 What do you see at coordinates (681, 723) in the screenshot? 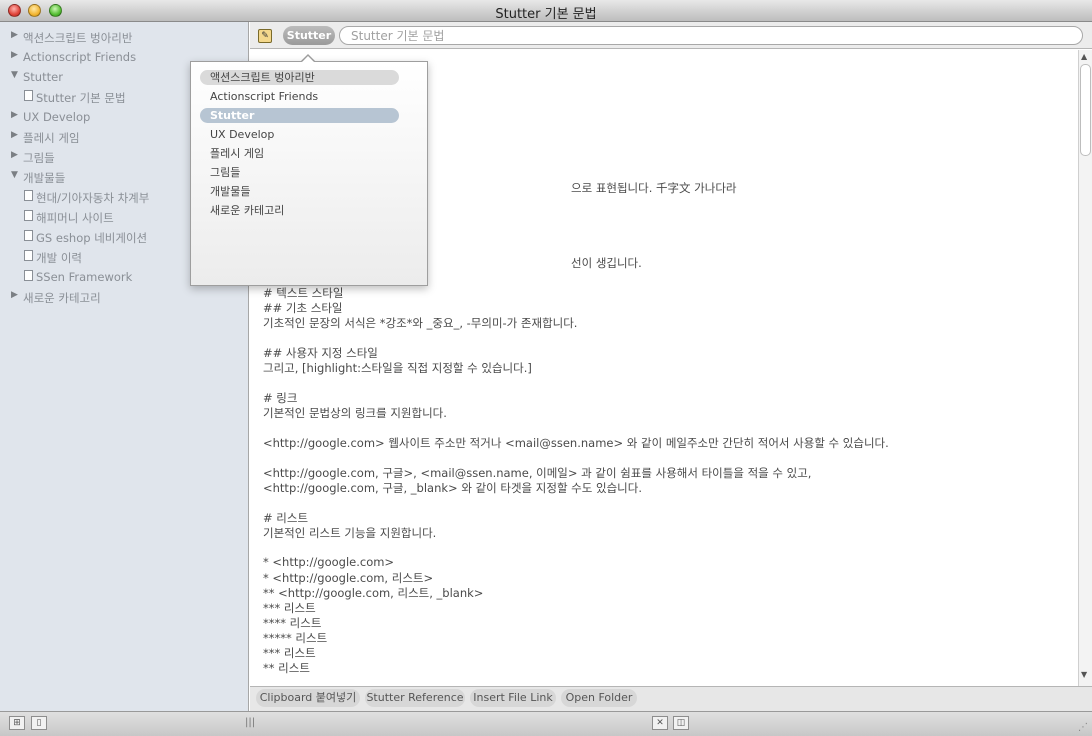
I see `preview-button: ◫` at bounding box center [681, 723].